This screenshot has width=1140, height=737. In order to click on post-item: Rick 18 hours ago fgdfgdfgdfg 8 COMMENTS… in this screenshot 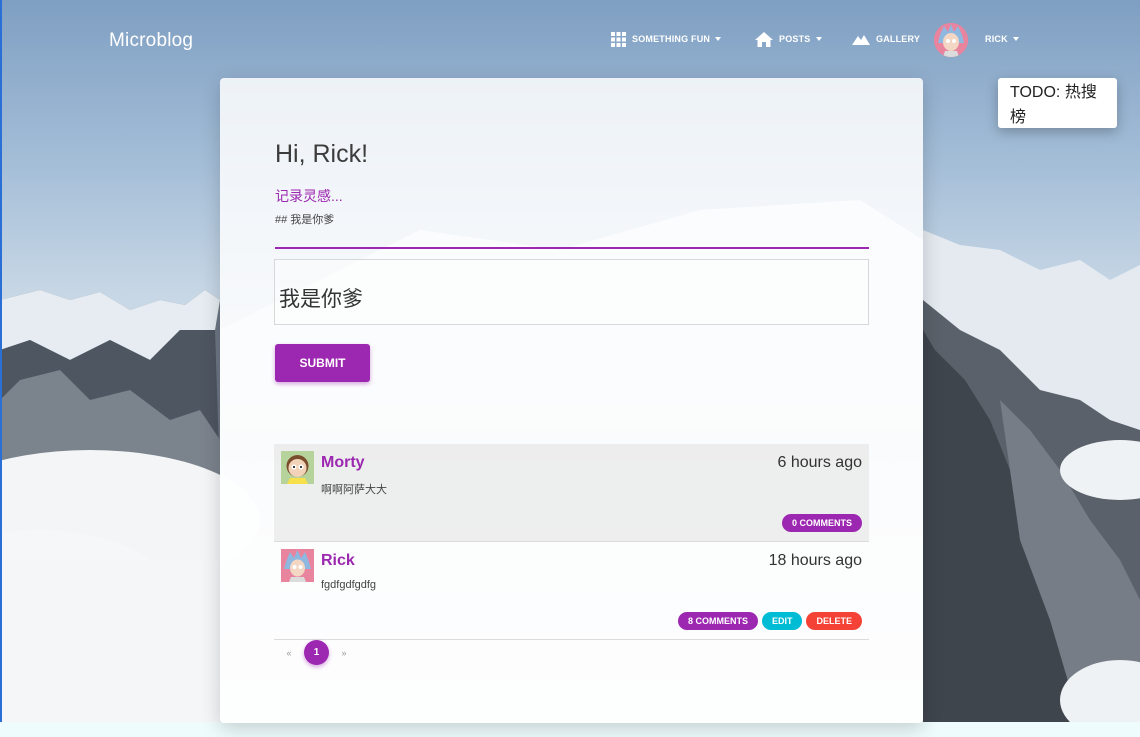, I will do `click(571, 591)`.